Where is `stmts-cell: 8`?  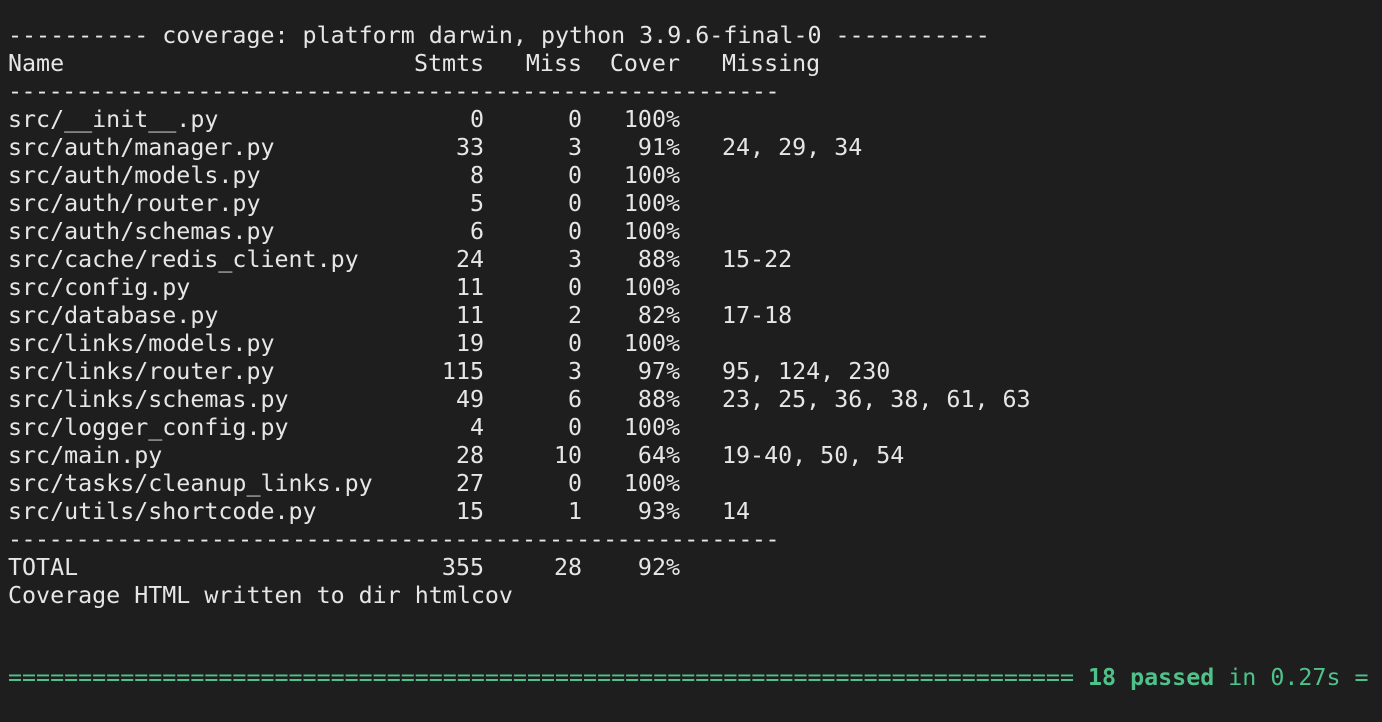 stmts-cell: 8 is located at coordinates (476, 175).